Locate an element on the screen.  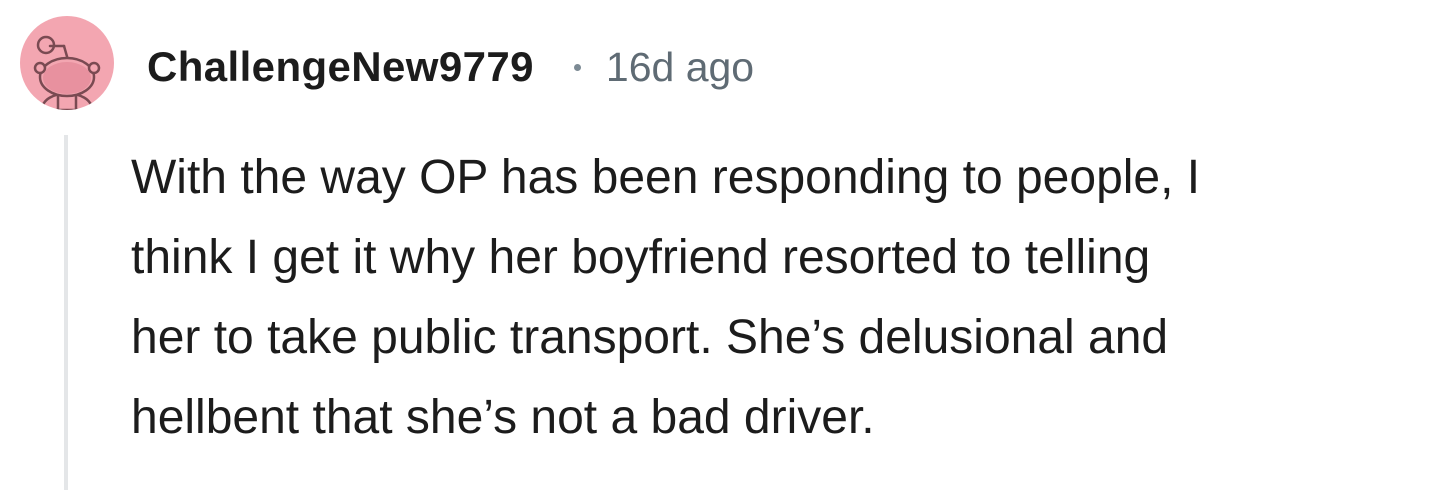
thread-line is located at coordinates (66, 312).